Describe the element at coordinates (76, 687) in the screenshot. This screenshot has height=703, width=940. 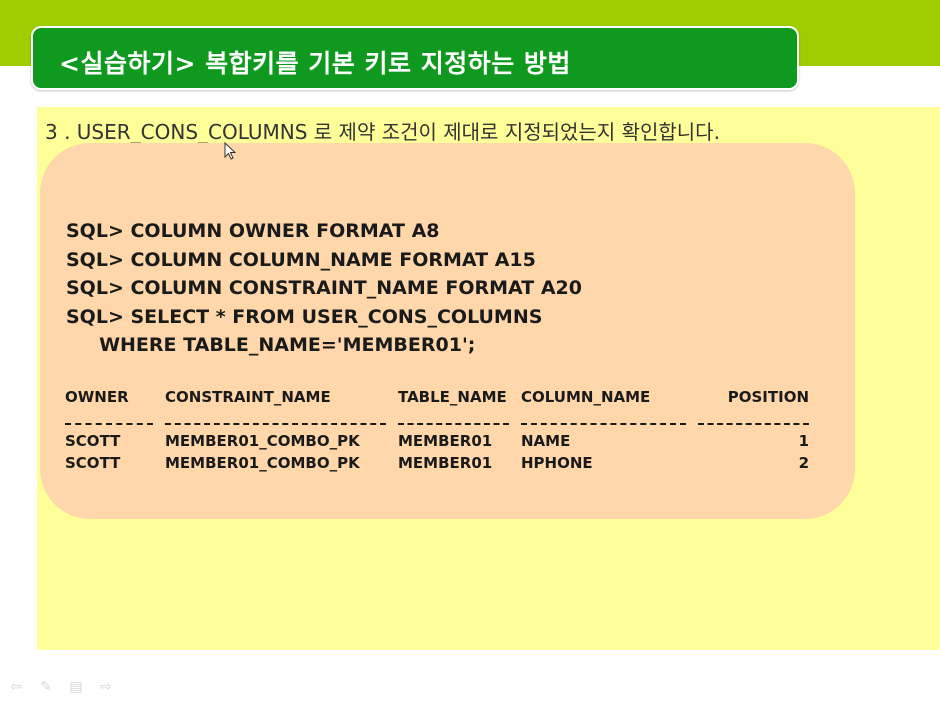
I see `menu-icon: ▤` at that location.